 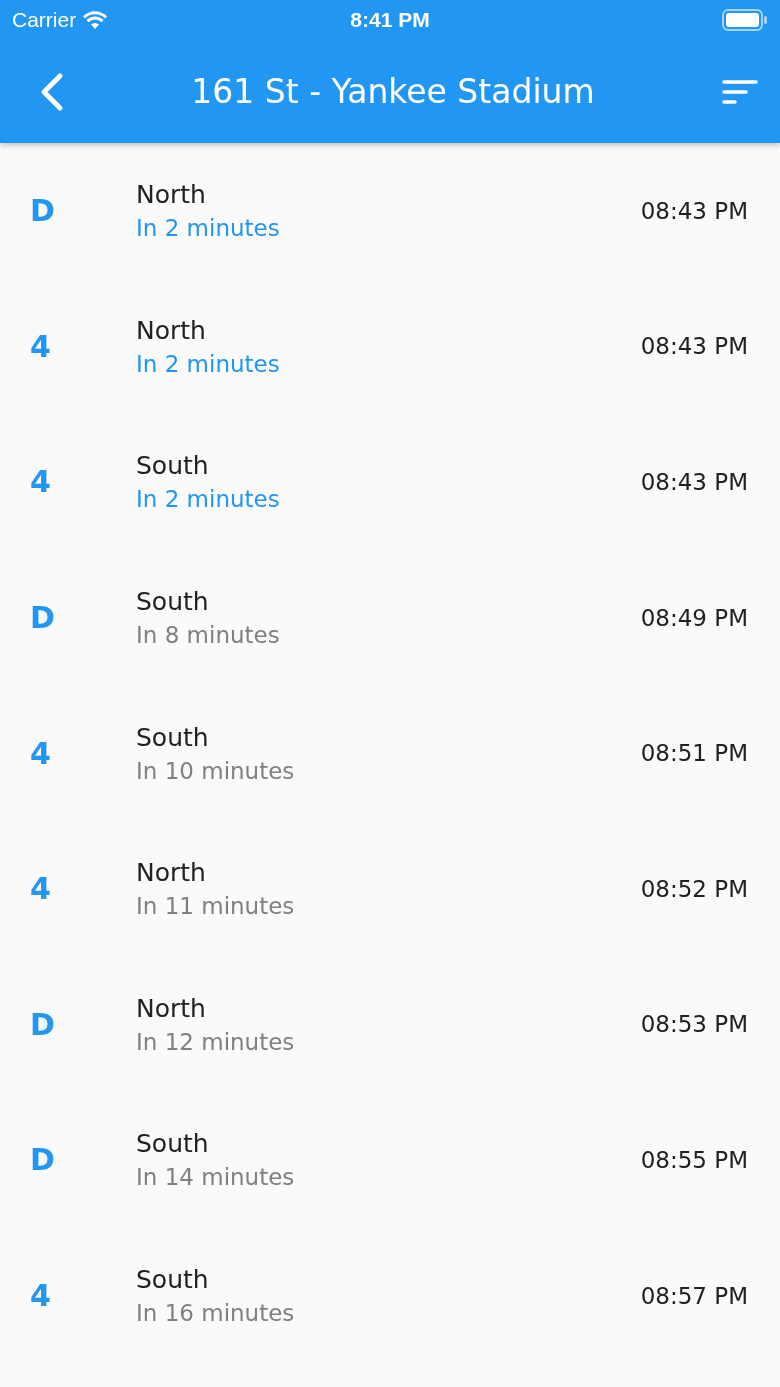 What do you see at coordinates (390, 1160) in the screenshot?
I see `arrival-row: D South In 14 minutes 08:55 PM` at bounding box center [390, 1160].